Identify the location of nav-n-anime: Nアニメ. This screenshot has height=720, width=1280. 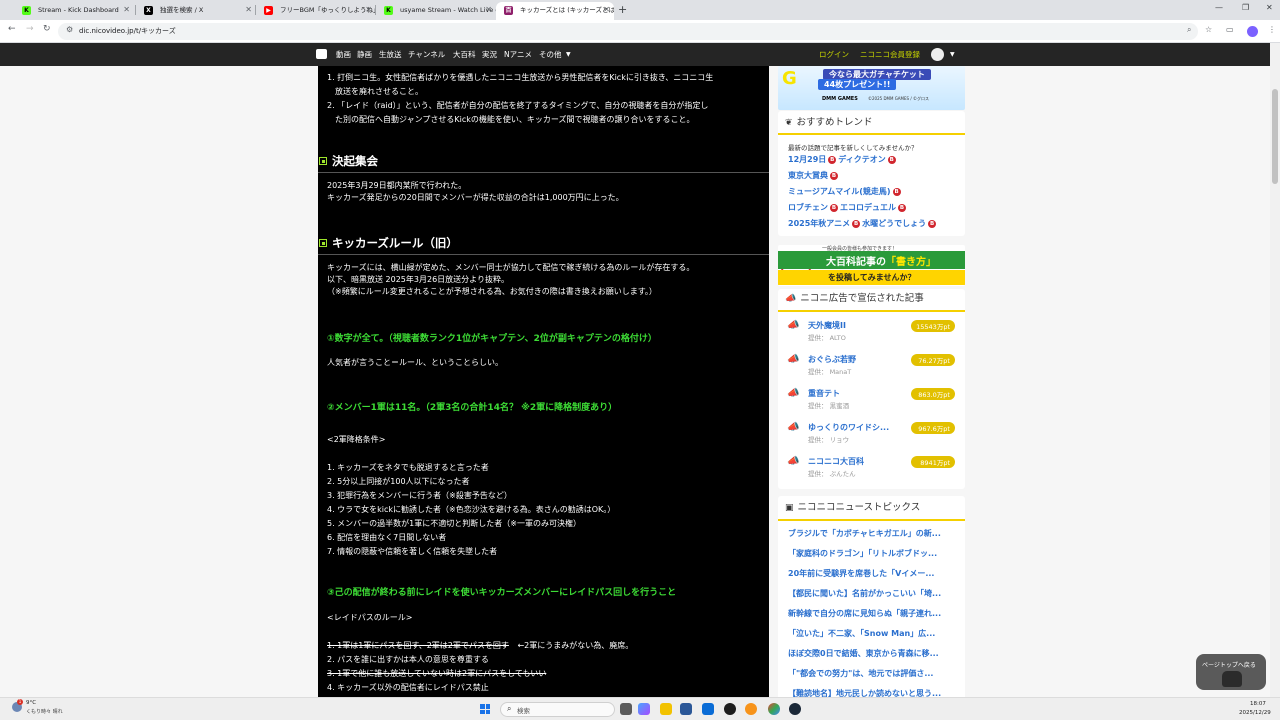
(518, 54).